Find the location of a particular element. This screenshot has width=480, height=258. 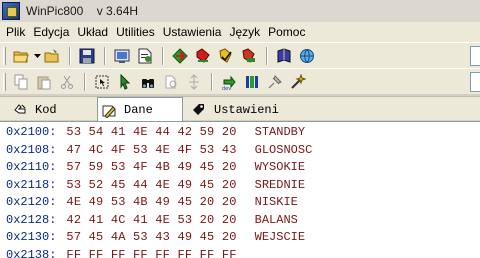

row-address: 0x2108: is located at coordinates (31, 149).